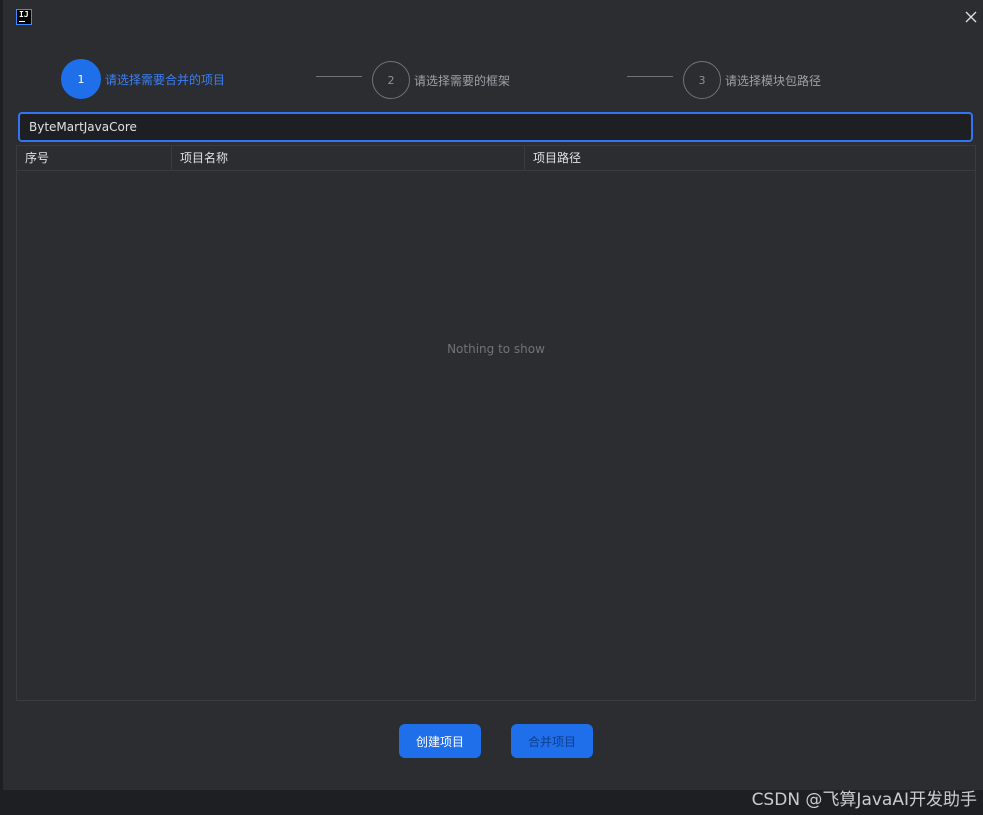  Describe the element at coordinates (496, 349) in the screenshot. I see `empty-state-text: Nothing to show` at that location.